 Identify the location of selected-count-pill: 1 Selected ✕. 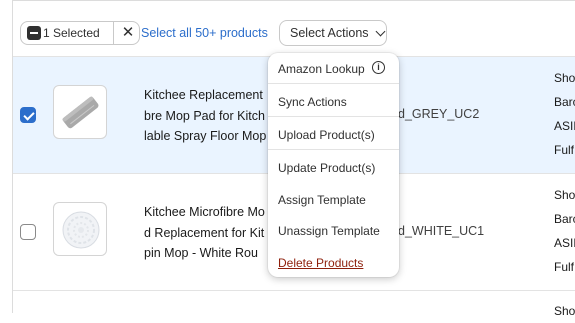
(80, 33).